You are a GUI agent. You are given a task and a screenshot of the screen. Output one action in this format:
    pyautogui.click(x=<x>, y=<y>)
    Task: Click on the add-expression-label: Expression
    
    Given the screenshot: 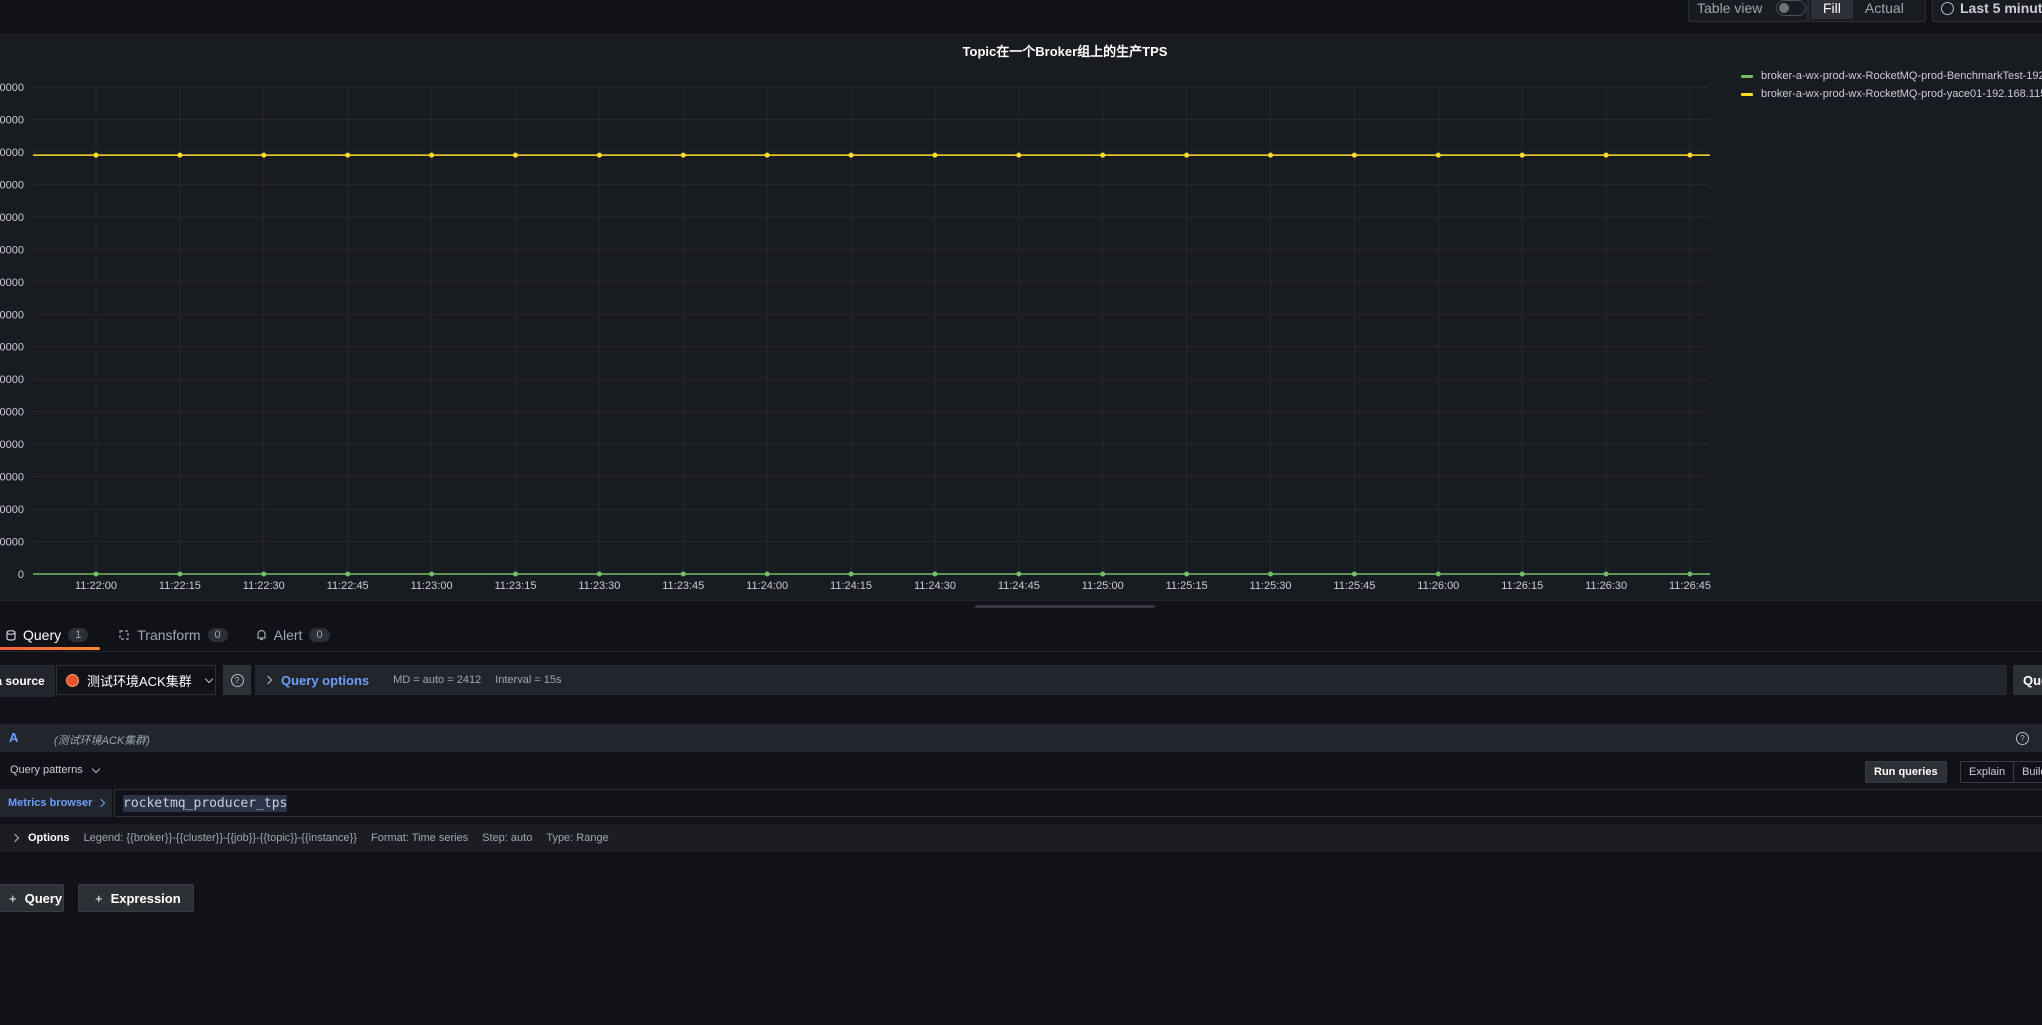 What is the action you would take?
    pyautogui.click(x=145, y=898)
    